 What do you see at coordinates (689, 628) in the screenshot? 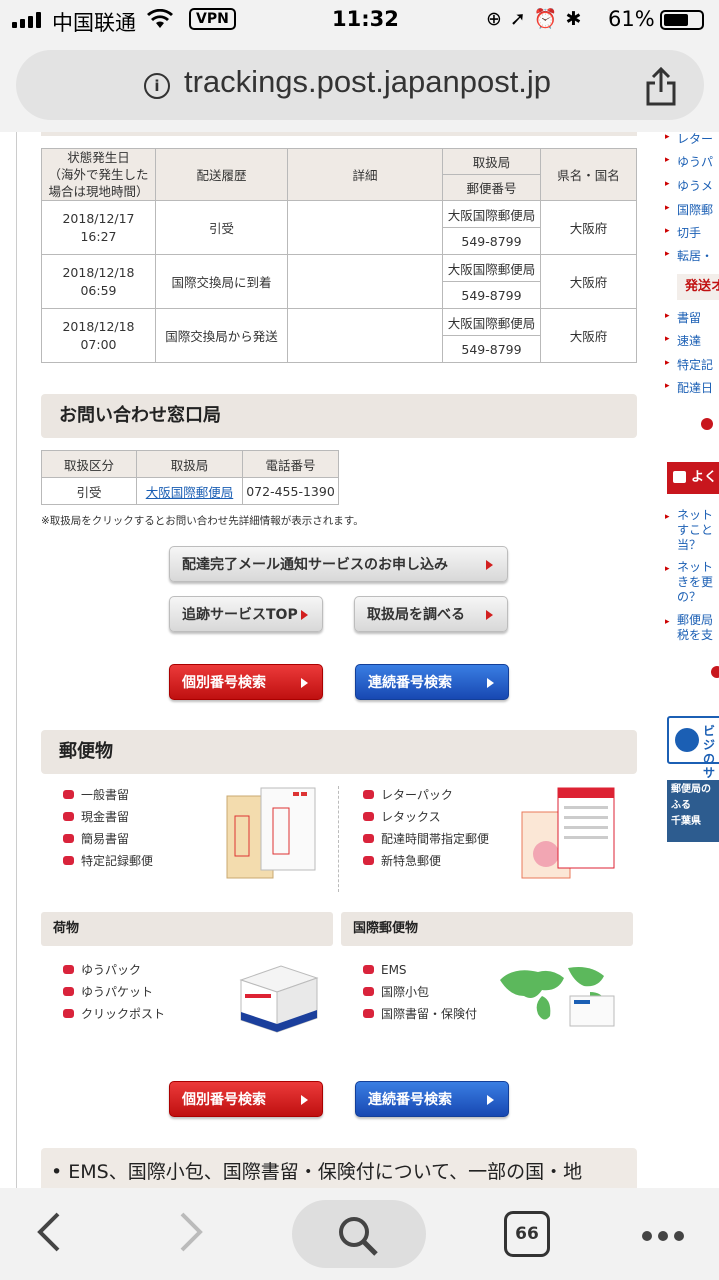
I see `faq-link: 郵便局 税を支` at bounding box center [689, 628].